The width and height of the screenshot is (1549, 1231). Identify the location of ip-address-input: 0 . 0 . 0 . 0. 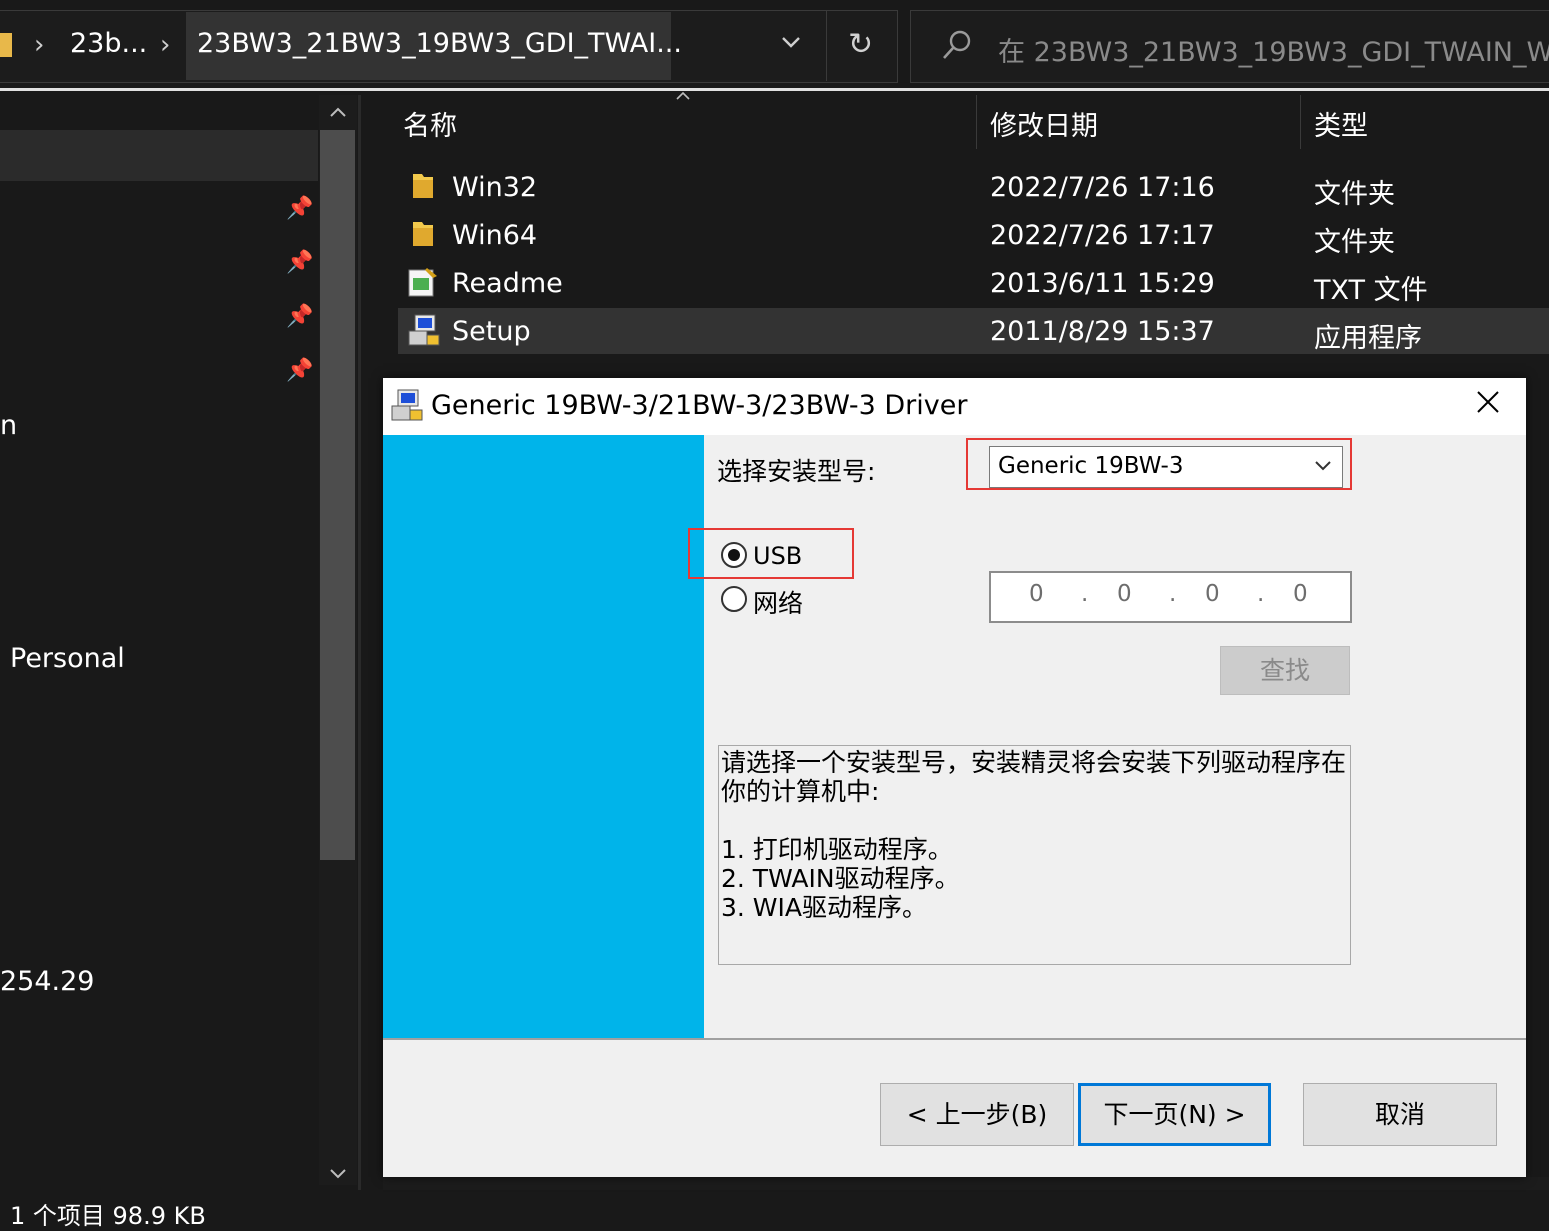
(1170, 597).